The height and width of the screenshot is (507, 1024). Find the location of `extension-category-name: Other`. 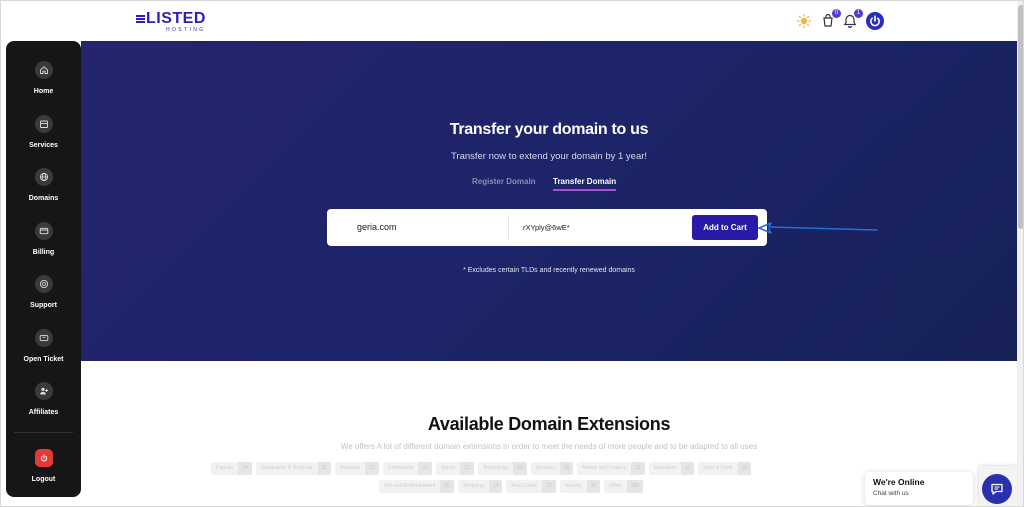

extension-category-name: Other is located at coordinates (615, 486).